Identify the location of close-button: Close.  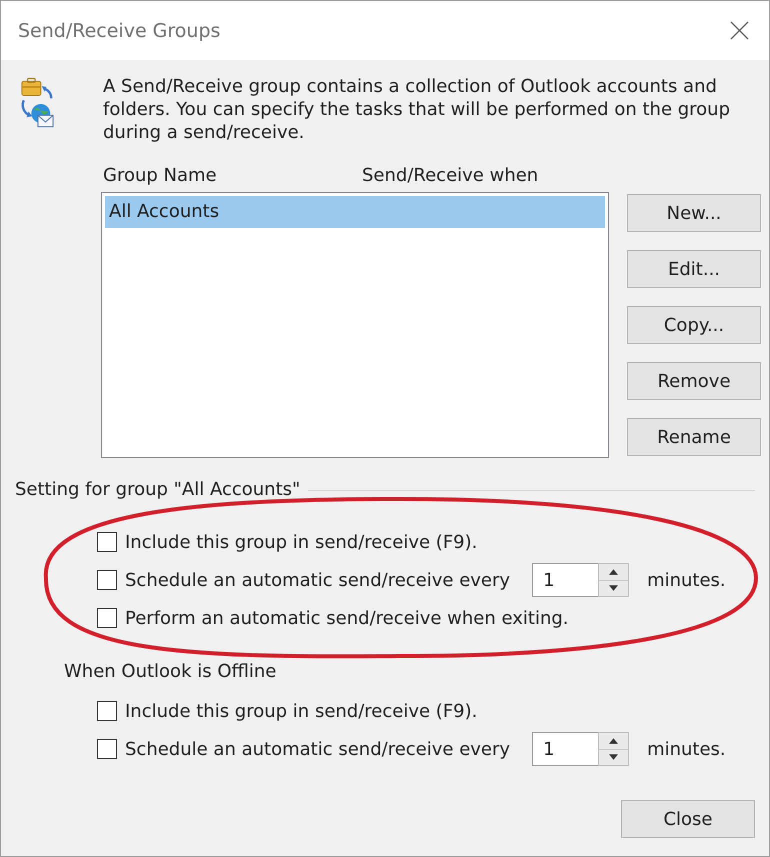
(688, 819).